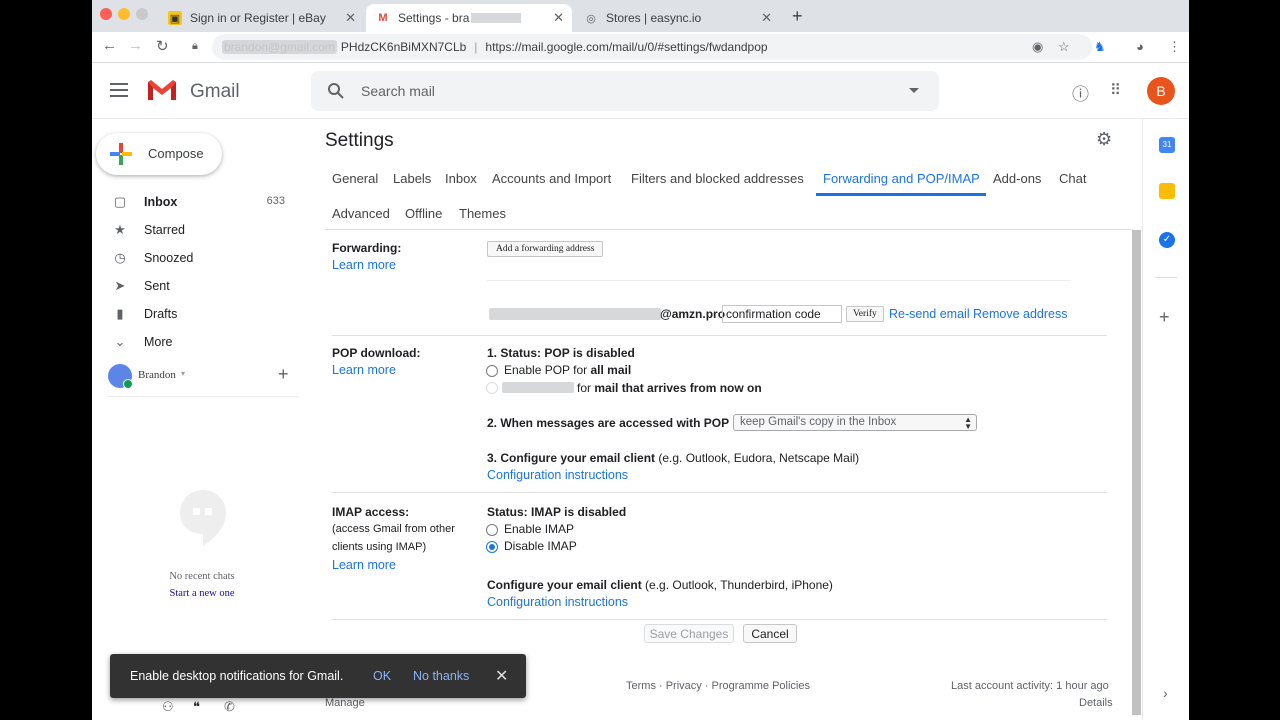 The width and height of the screenshot is (1280, 720). What do you see at coordinates (718, 686) in the screenshot?
I see `footer-links: Terms · Privacy · Programme Policies` at bounding box center [718, 686].